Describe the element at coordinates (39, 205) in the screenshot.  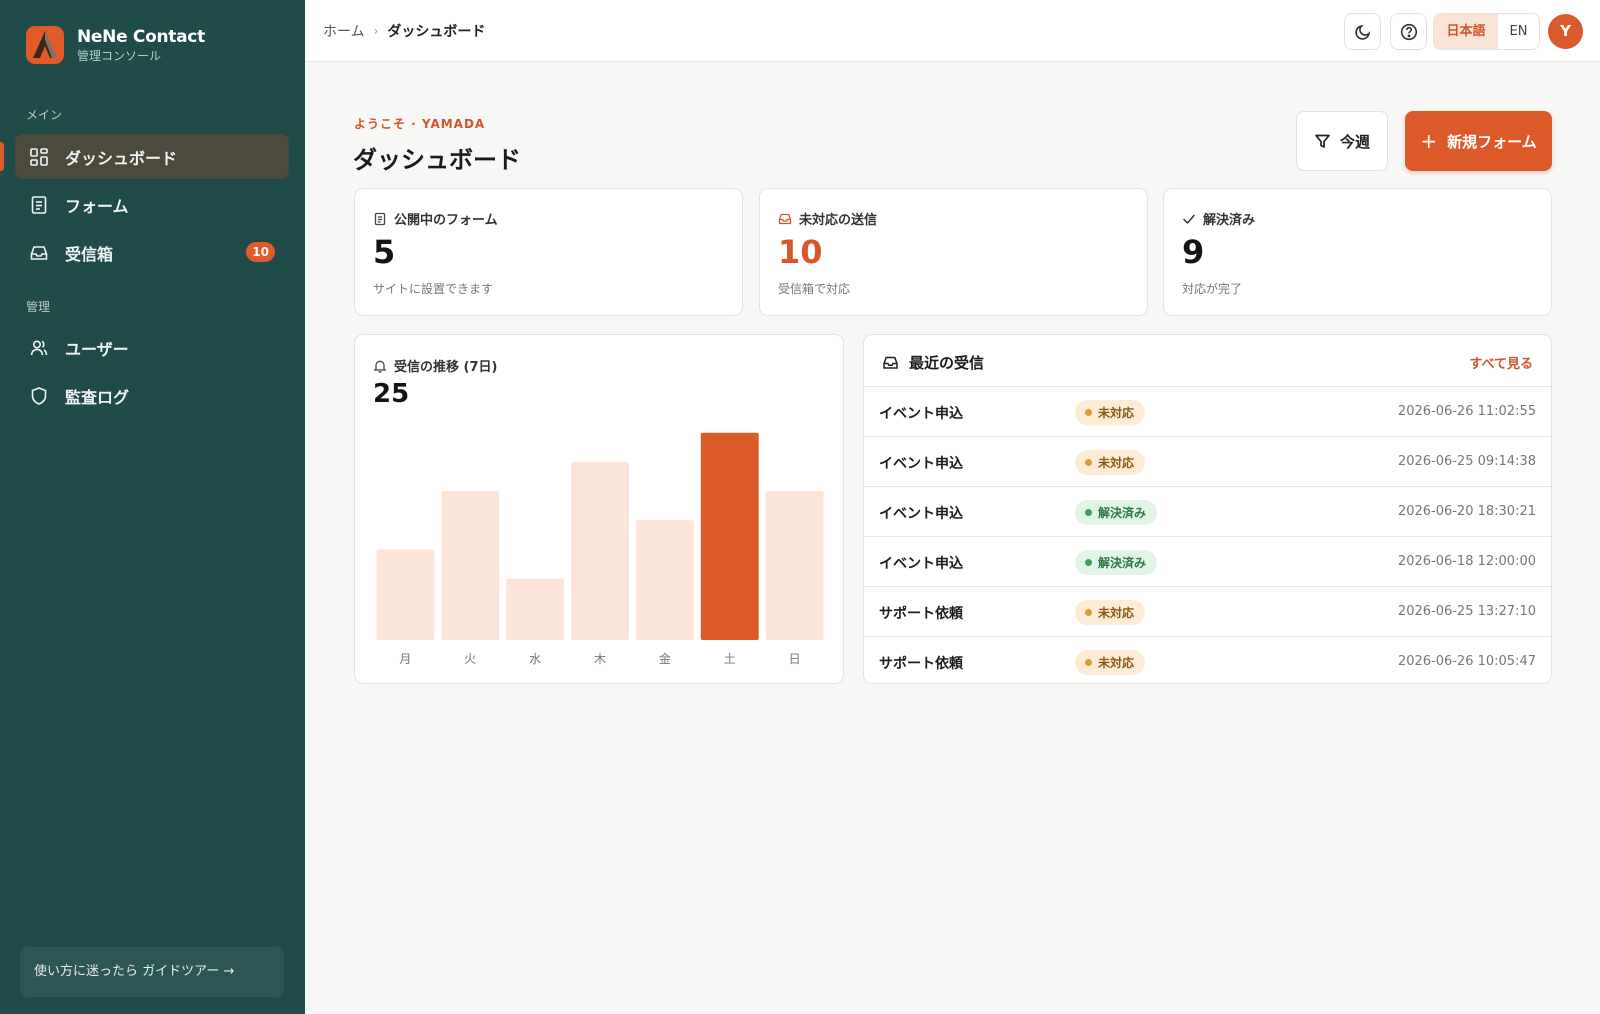
I see `form-icon` at that location.